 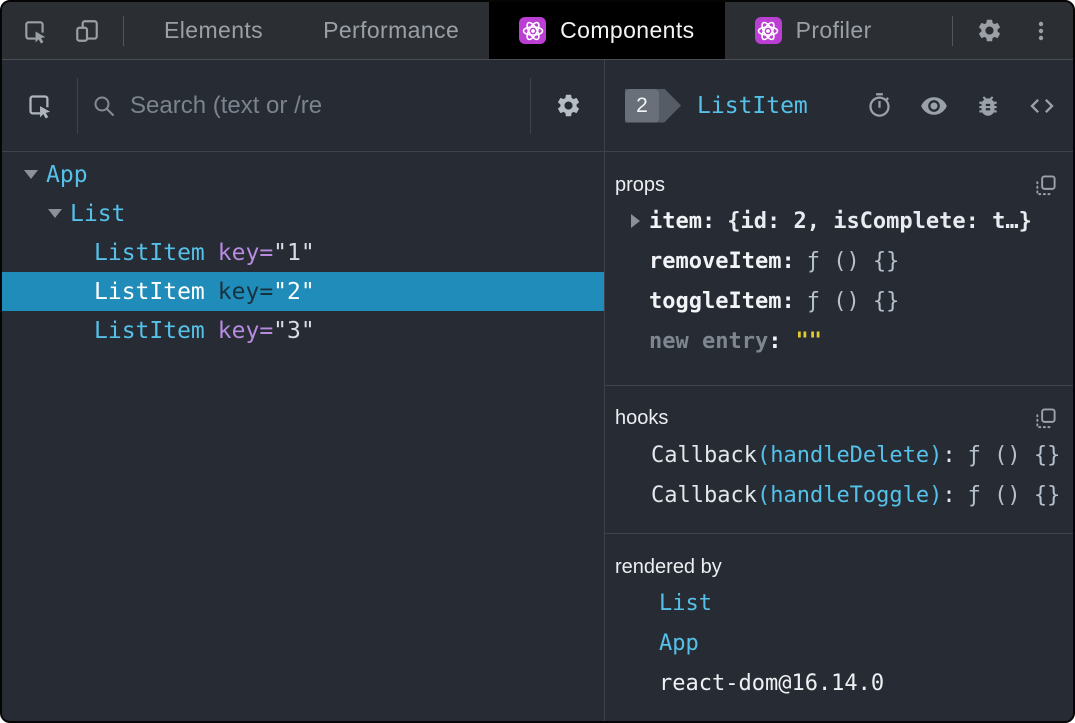 I want to click on hook-type: Callback, so click(x=704, y=496).